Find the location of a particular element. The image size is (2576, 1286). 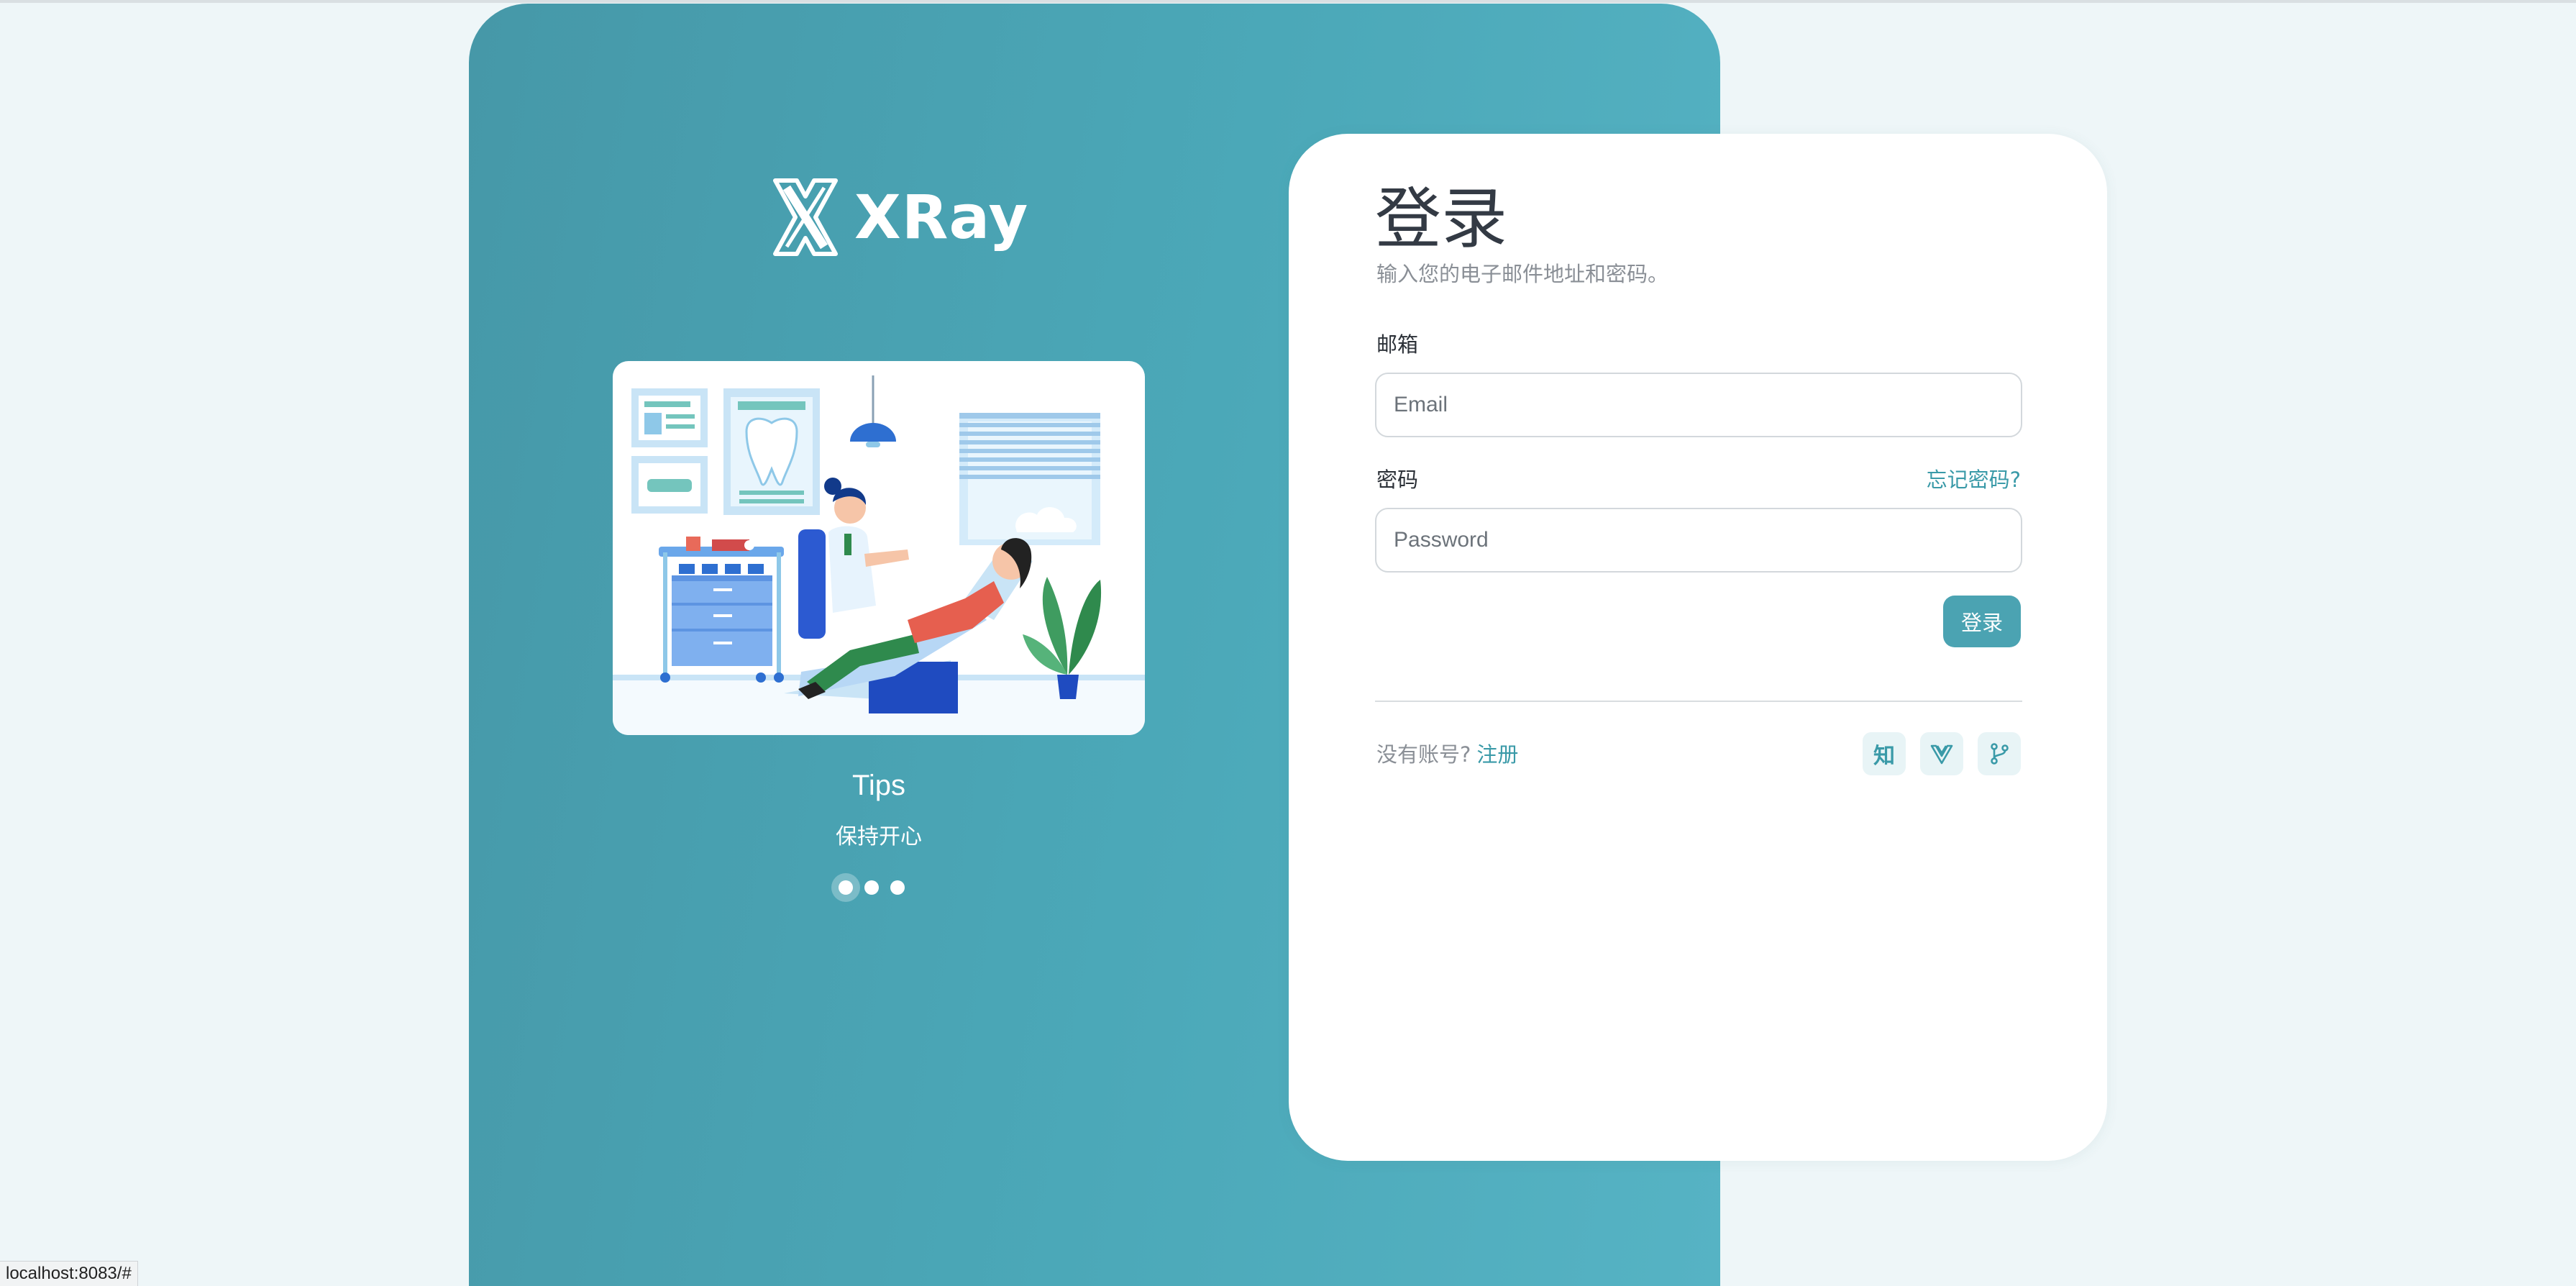

social-login-group: 知 is located at coordinates (1942, 753).